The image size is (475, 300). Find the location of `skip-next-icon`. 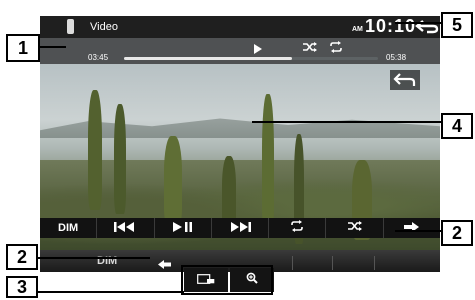

skip-next-icon is located at coordinates (240, 228).